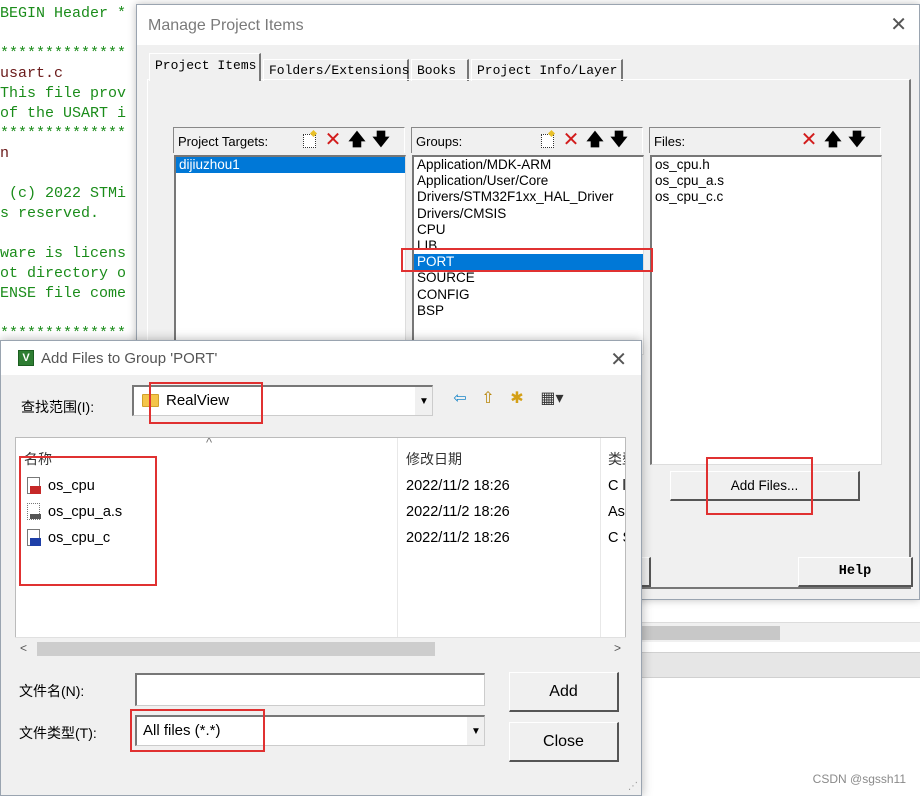  I want to click on code-line: ENSE file come, so click(63, 293).